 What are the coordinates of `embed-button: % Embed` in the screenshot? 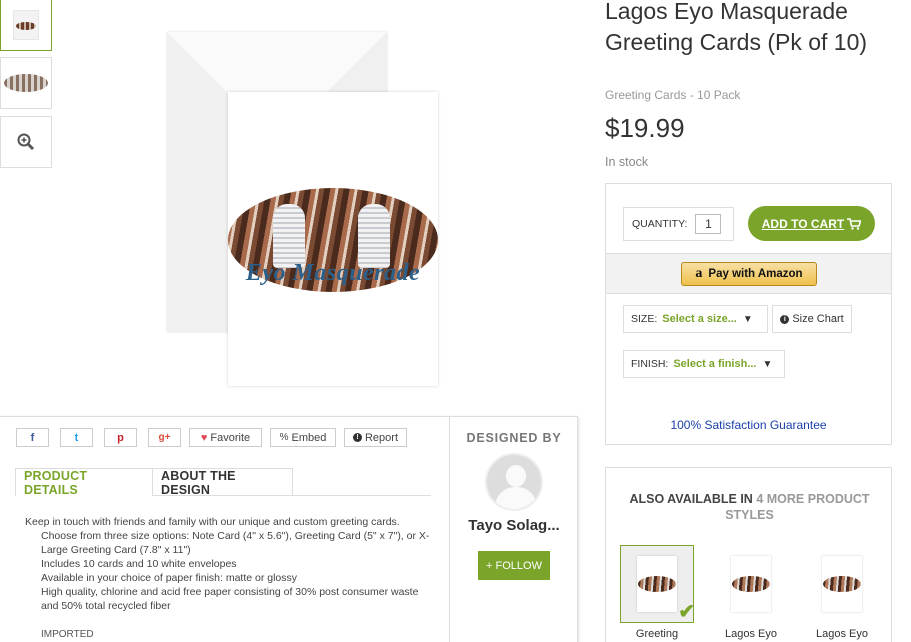 It's located at (303, 437).